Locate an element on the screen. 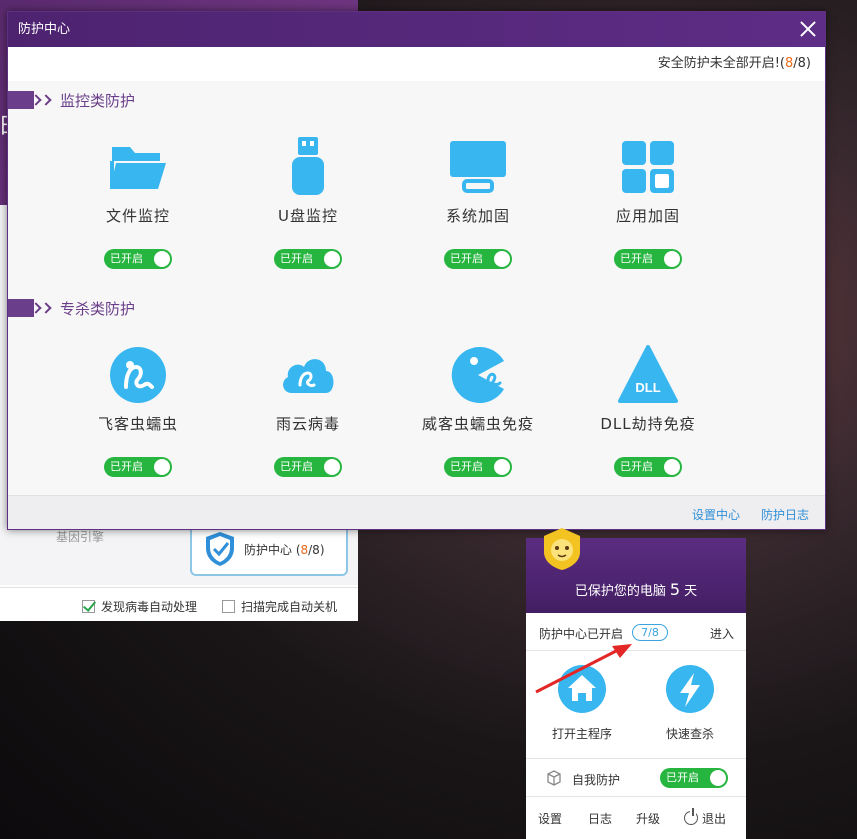  protected-days-unit: 天 is located at coordinates (691, 591).